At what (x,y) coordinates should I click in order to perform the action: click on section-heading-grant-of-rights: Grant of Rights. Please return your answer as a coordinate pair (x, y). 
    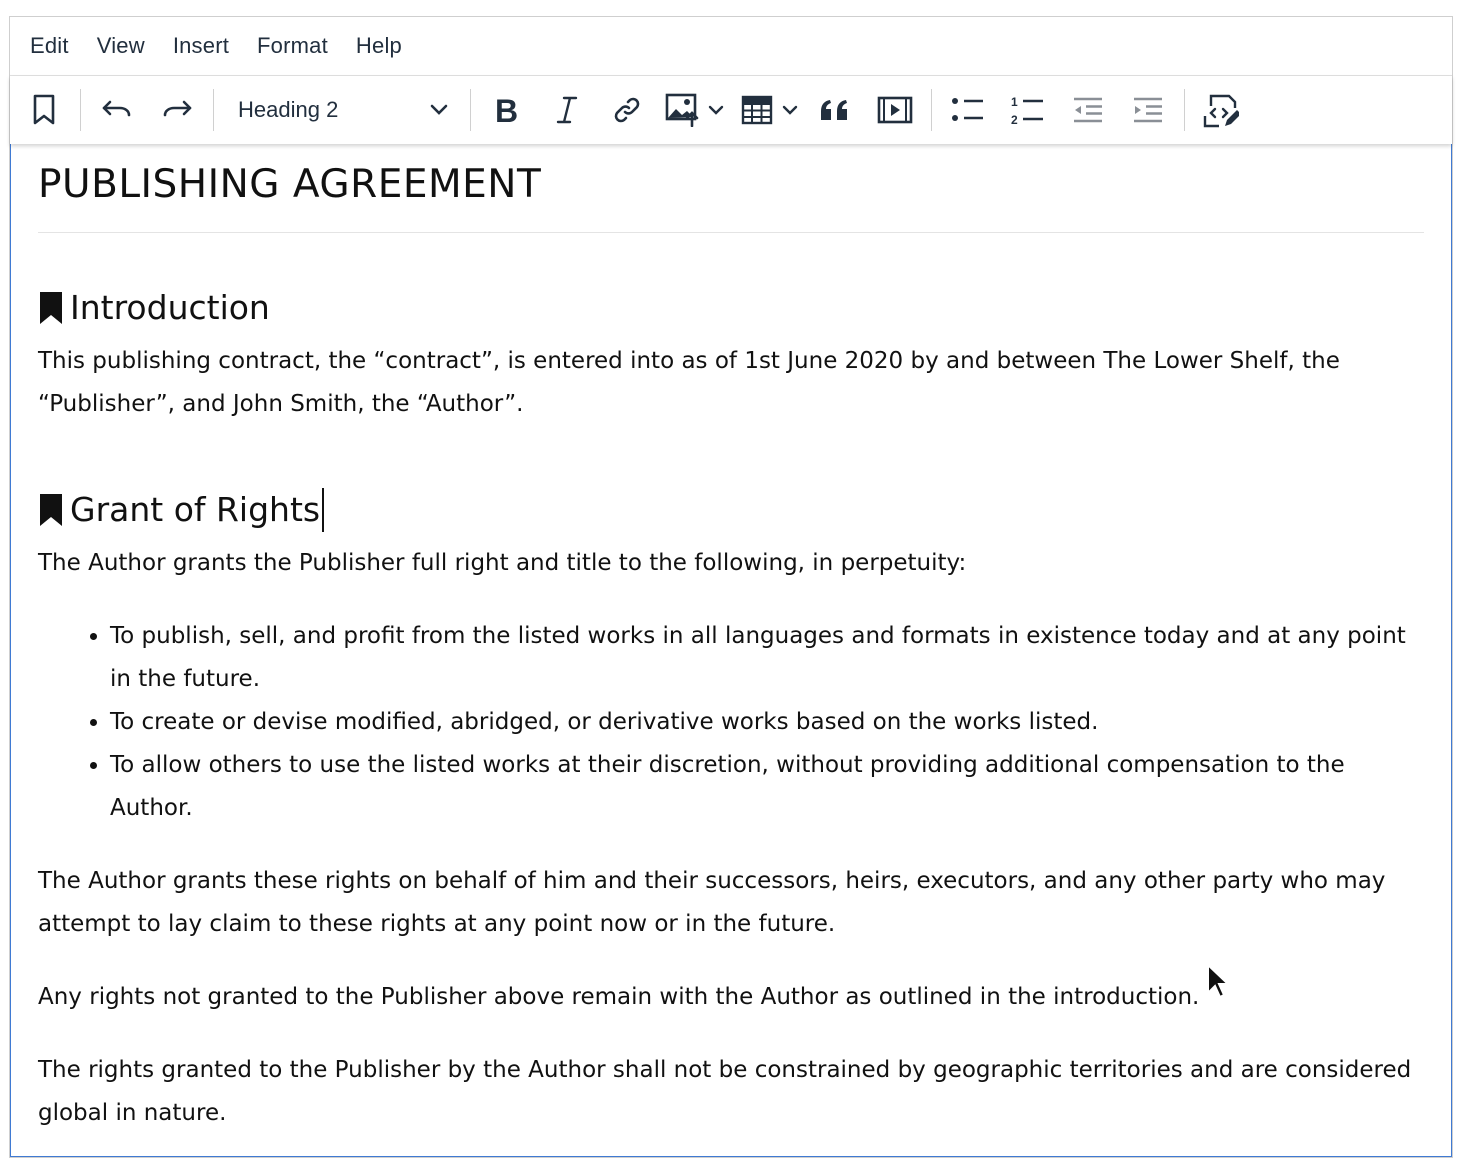
    Looking at the image, I should click on (731, 510).